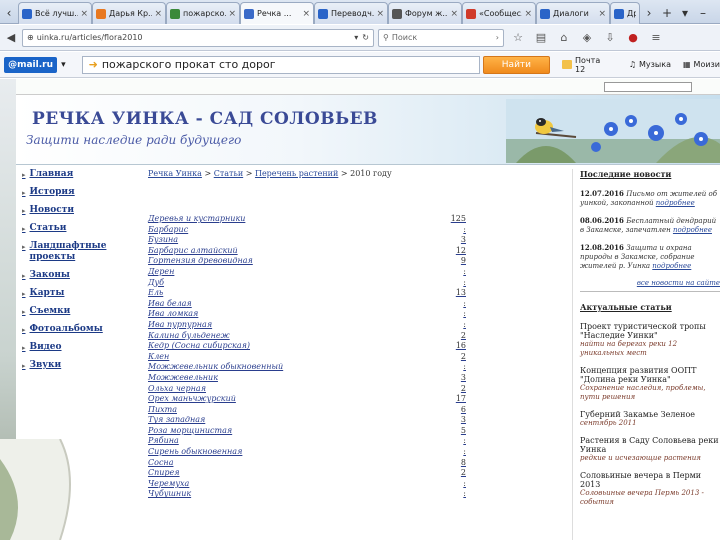 Image resolution: width=720 pixels, height=540 pixels. Describe the element at coordinates (307, 473) in the screenshot. I see `plant-row: Спирея 2` at that location.